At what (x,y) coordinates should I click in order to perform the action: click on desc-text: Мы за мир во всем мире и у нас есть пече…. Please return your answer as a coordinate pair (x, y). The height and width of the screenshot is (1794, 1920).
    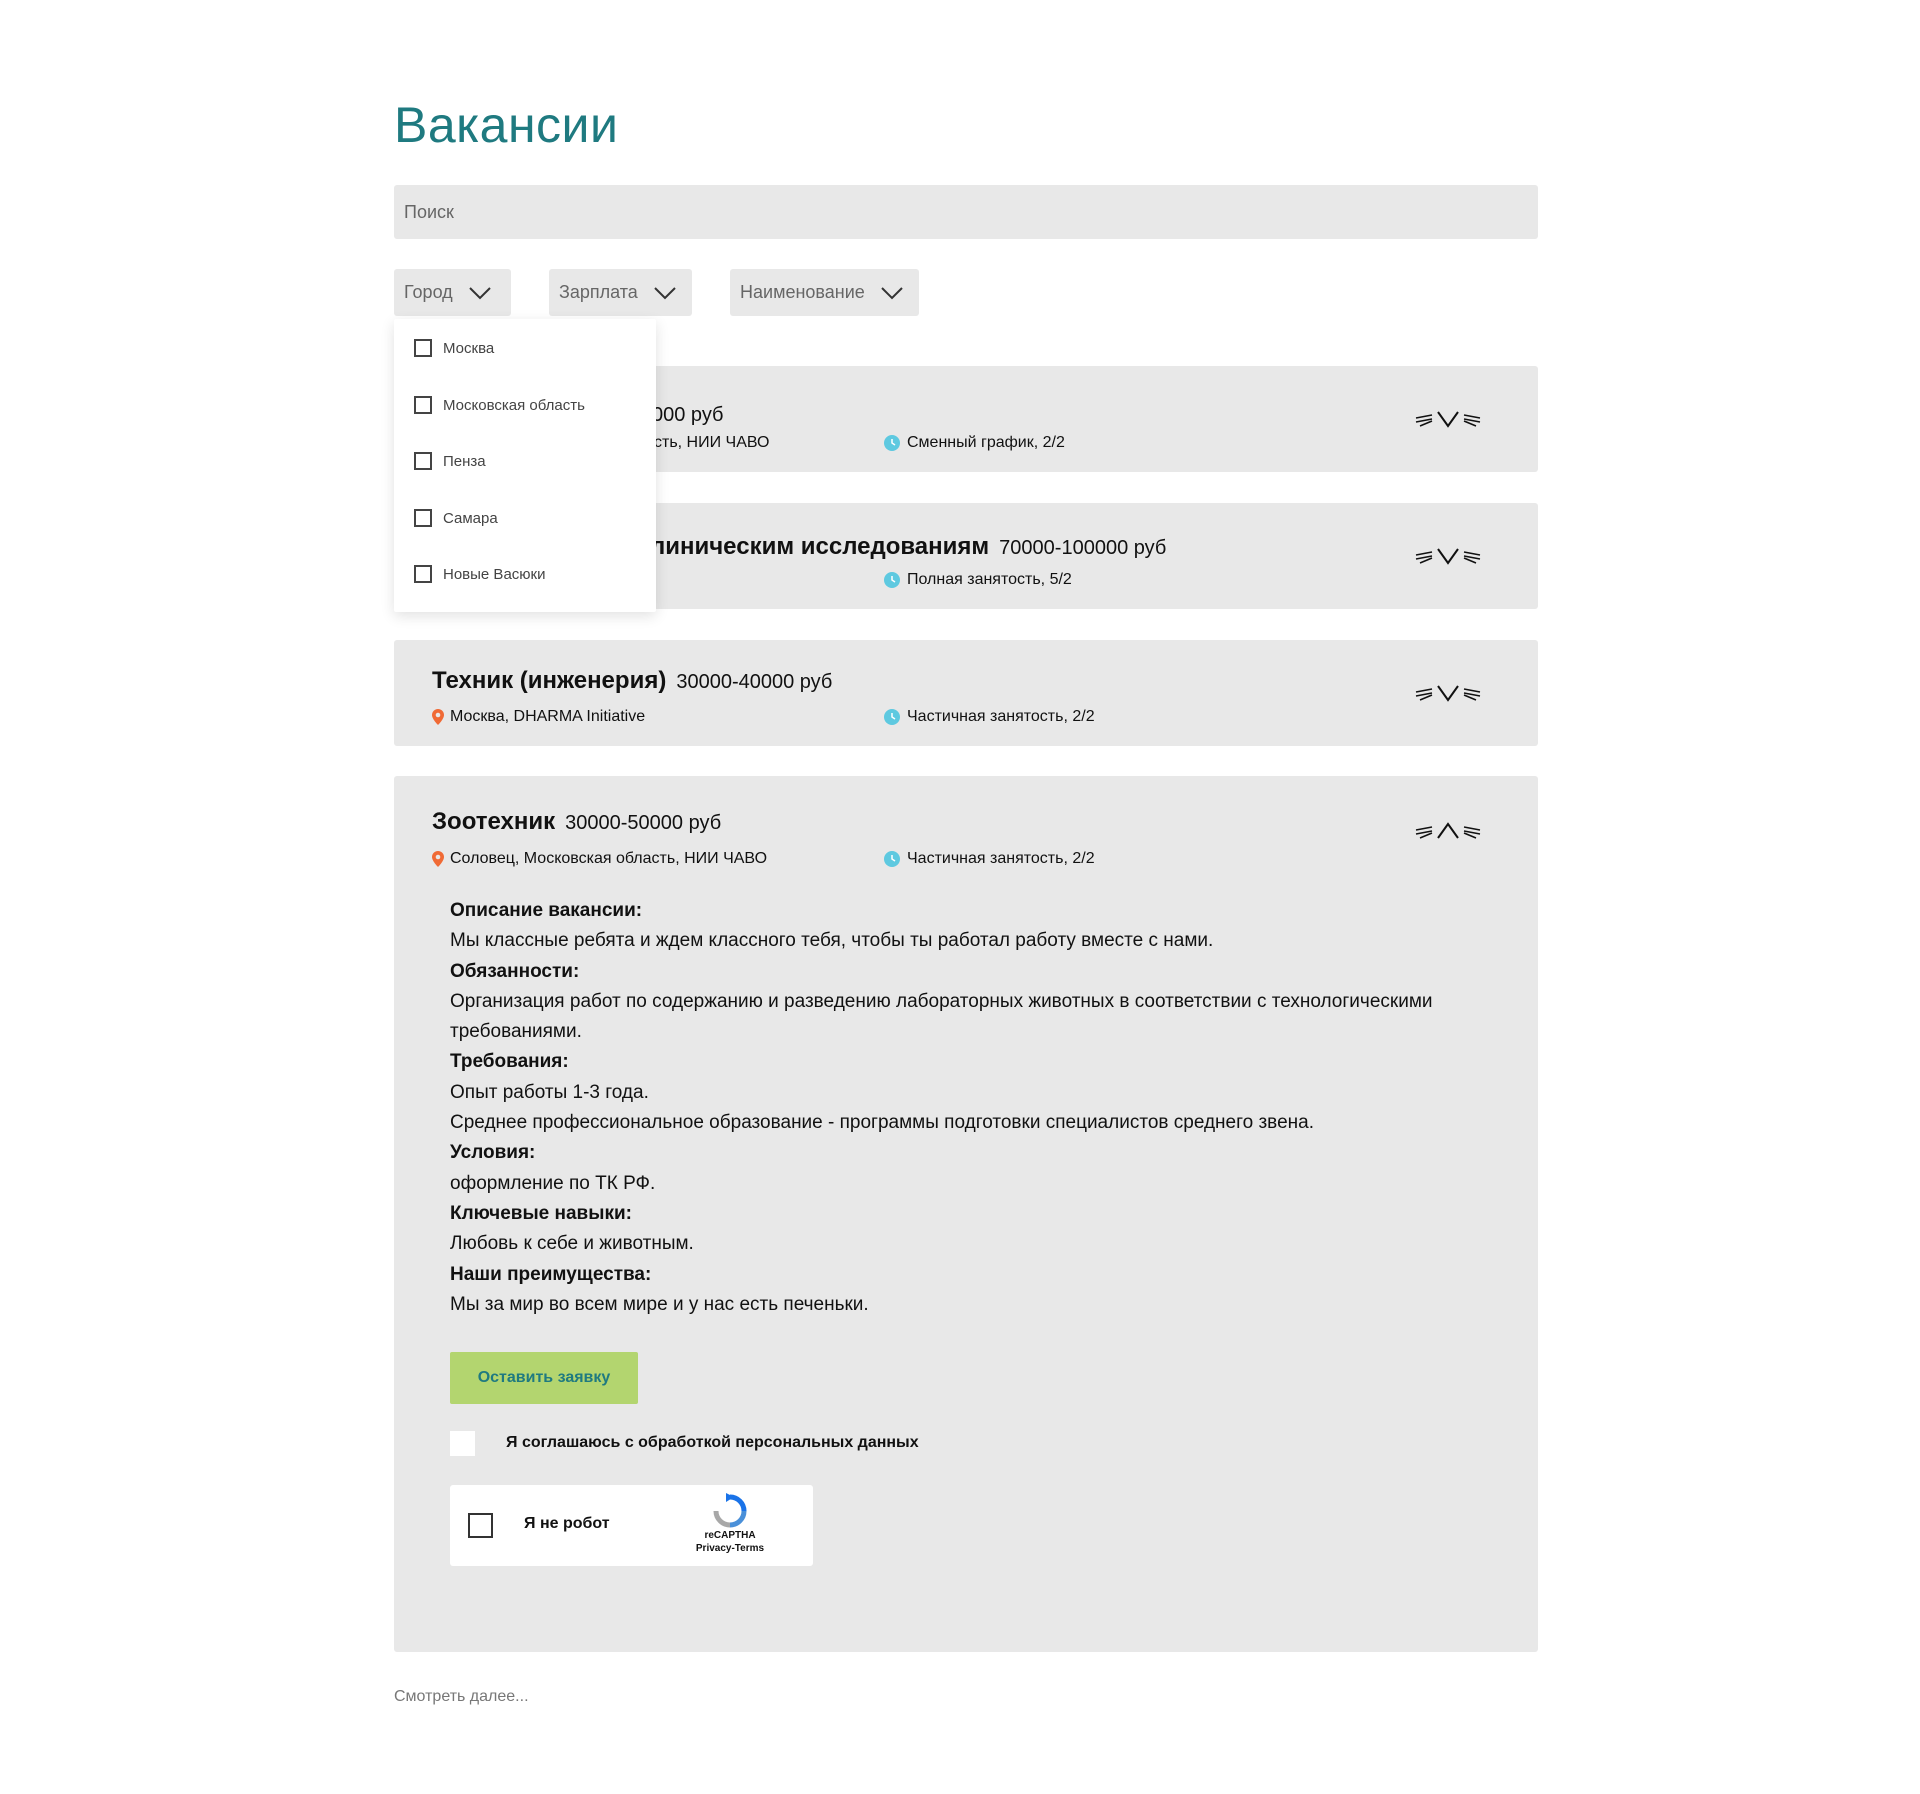
    Looking at the image, I should click on (659, 1304).